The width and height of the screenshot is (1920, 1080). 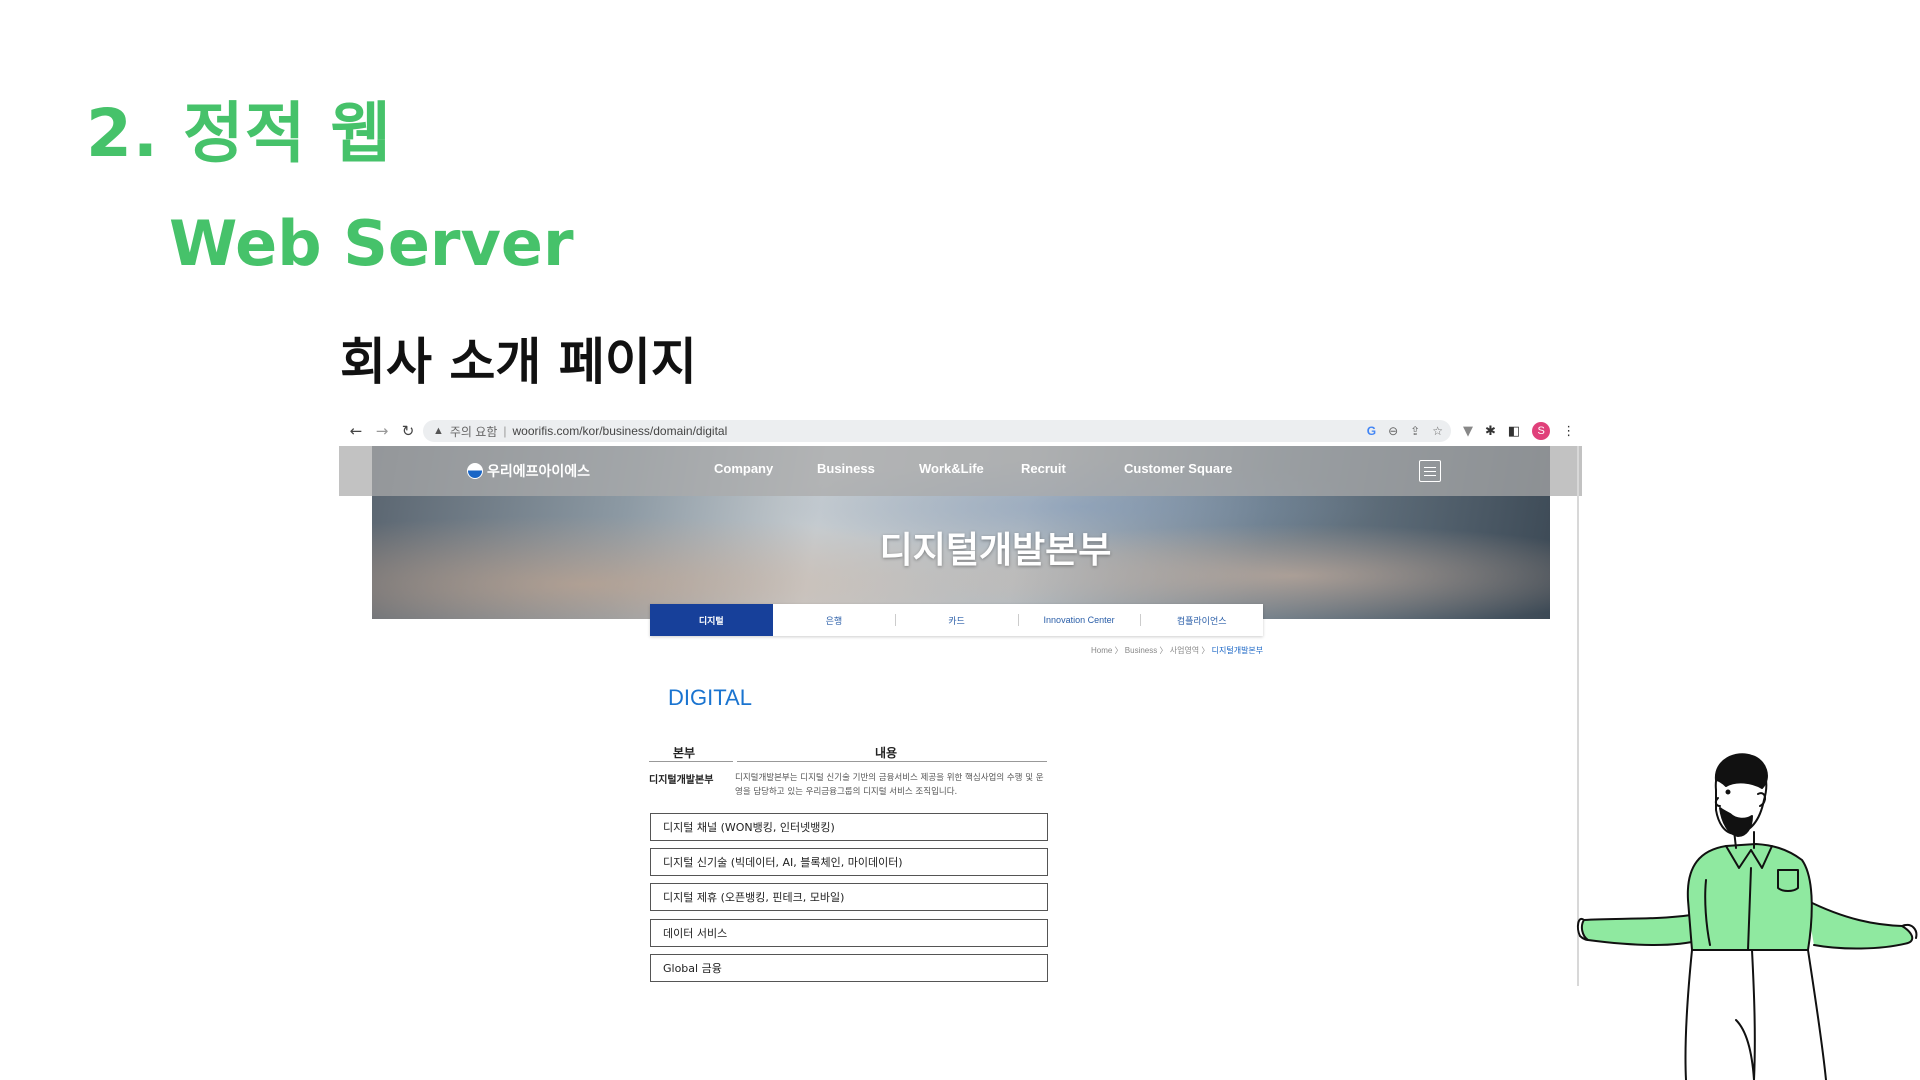 What do you see at coordinates (1747, 916) in the screenshot?
I see `presenter-illustration` at bounding box center [1747, 916].